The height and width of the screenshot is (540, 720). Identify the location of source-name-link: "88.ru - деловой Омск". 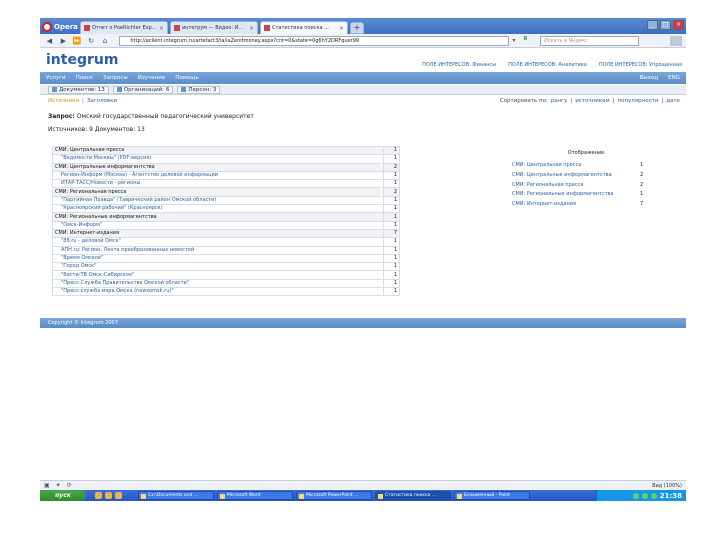
(218, 242).